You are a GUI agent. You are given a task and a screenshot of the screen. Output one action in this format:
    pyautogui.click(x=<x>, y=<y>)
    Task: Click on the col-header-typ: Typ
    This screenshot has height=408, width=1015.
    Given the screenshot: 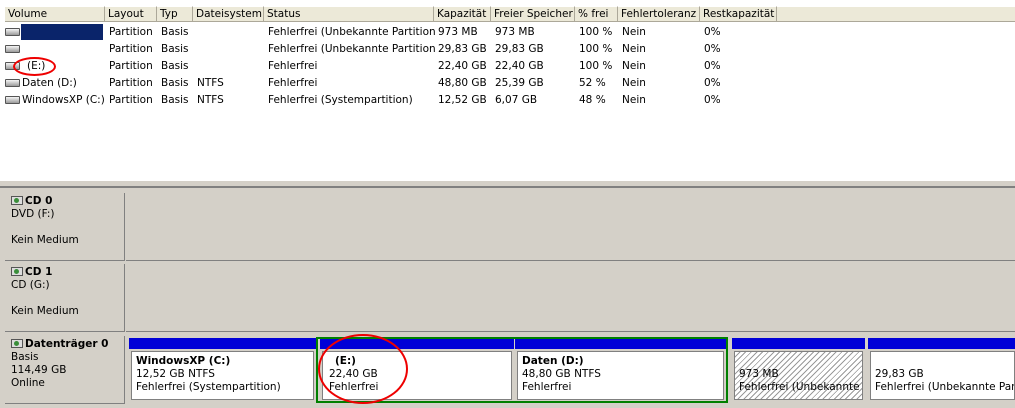 What is the action you would take?
    pyautogui.click(x=175, y=14)
    